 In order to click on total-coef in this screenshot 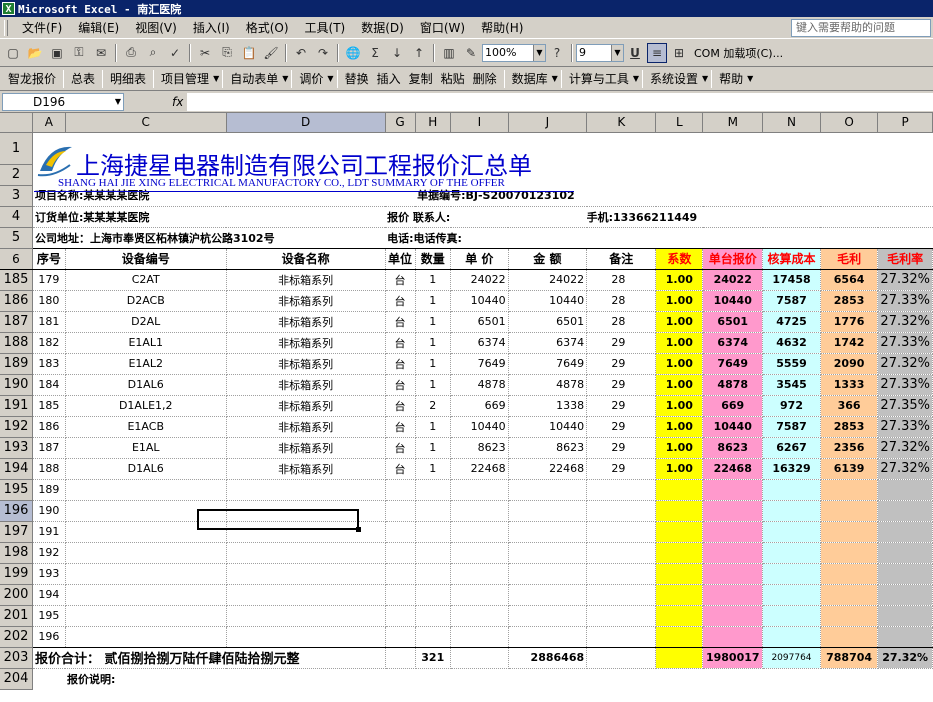, I will do `click(679, 657)`.